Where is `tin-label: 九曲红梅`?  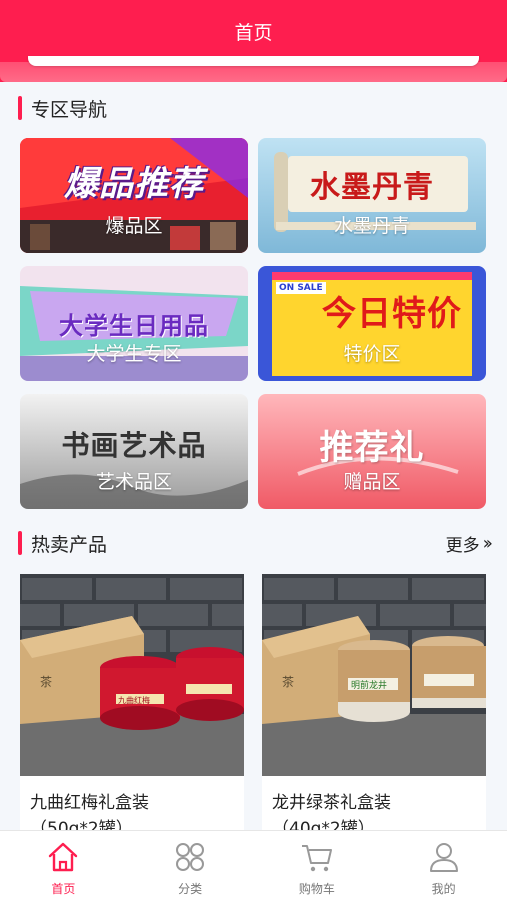
tin-label: 九曲红梅 is located at coordinates (134, 700).